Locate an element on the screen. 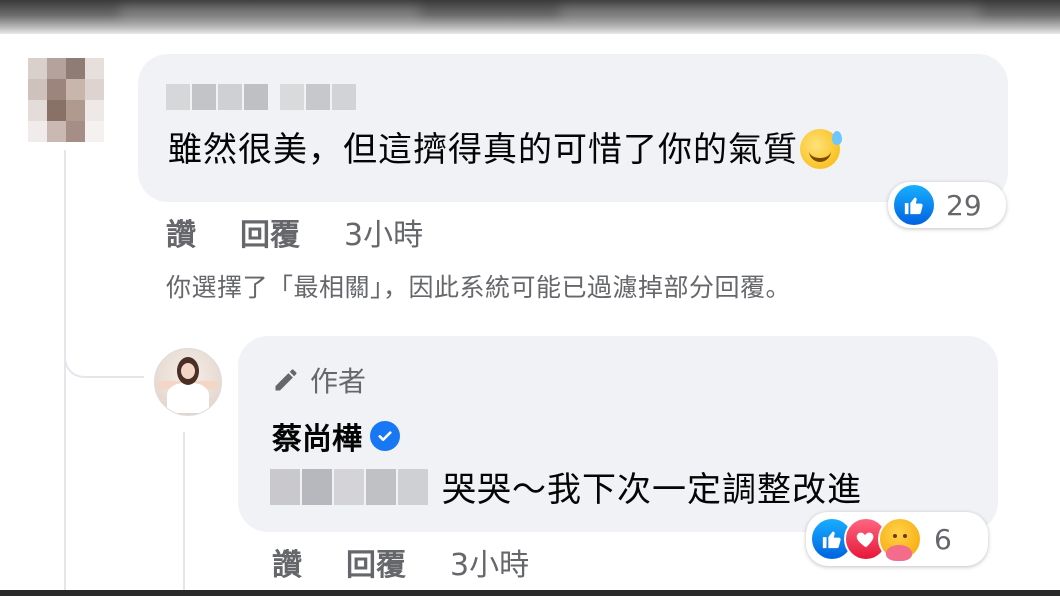 The width and height of the screenshot is (1060, 596). author-badge: 作者 is located at coordinates (319, 380).